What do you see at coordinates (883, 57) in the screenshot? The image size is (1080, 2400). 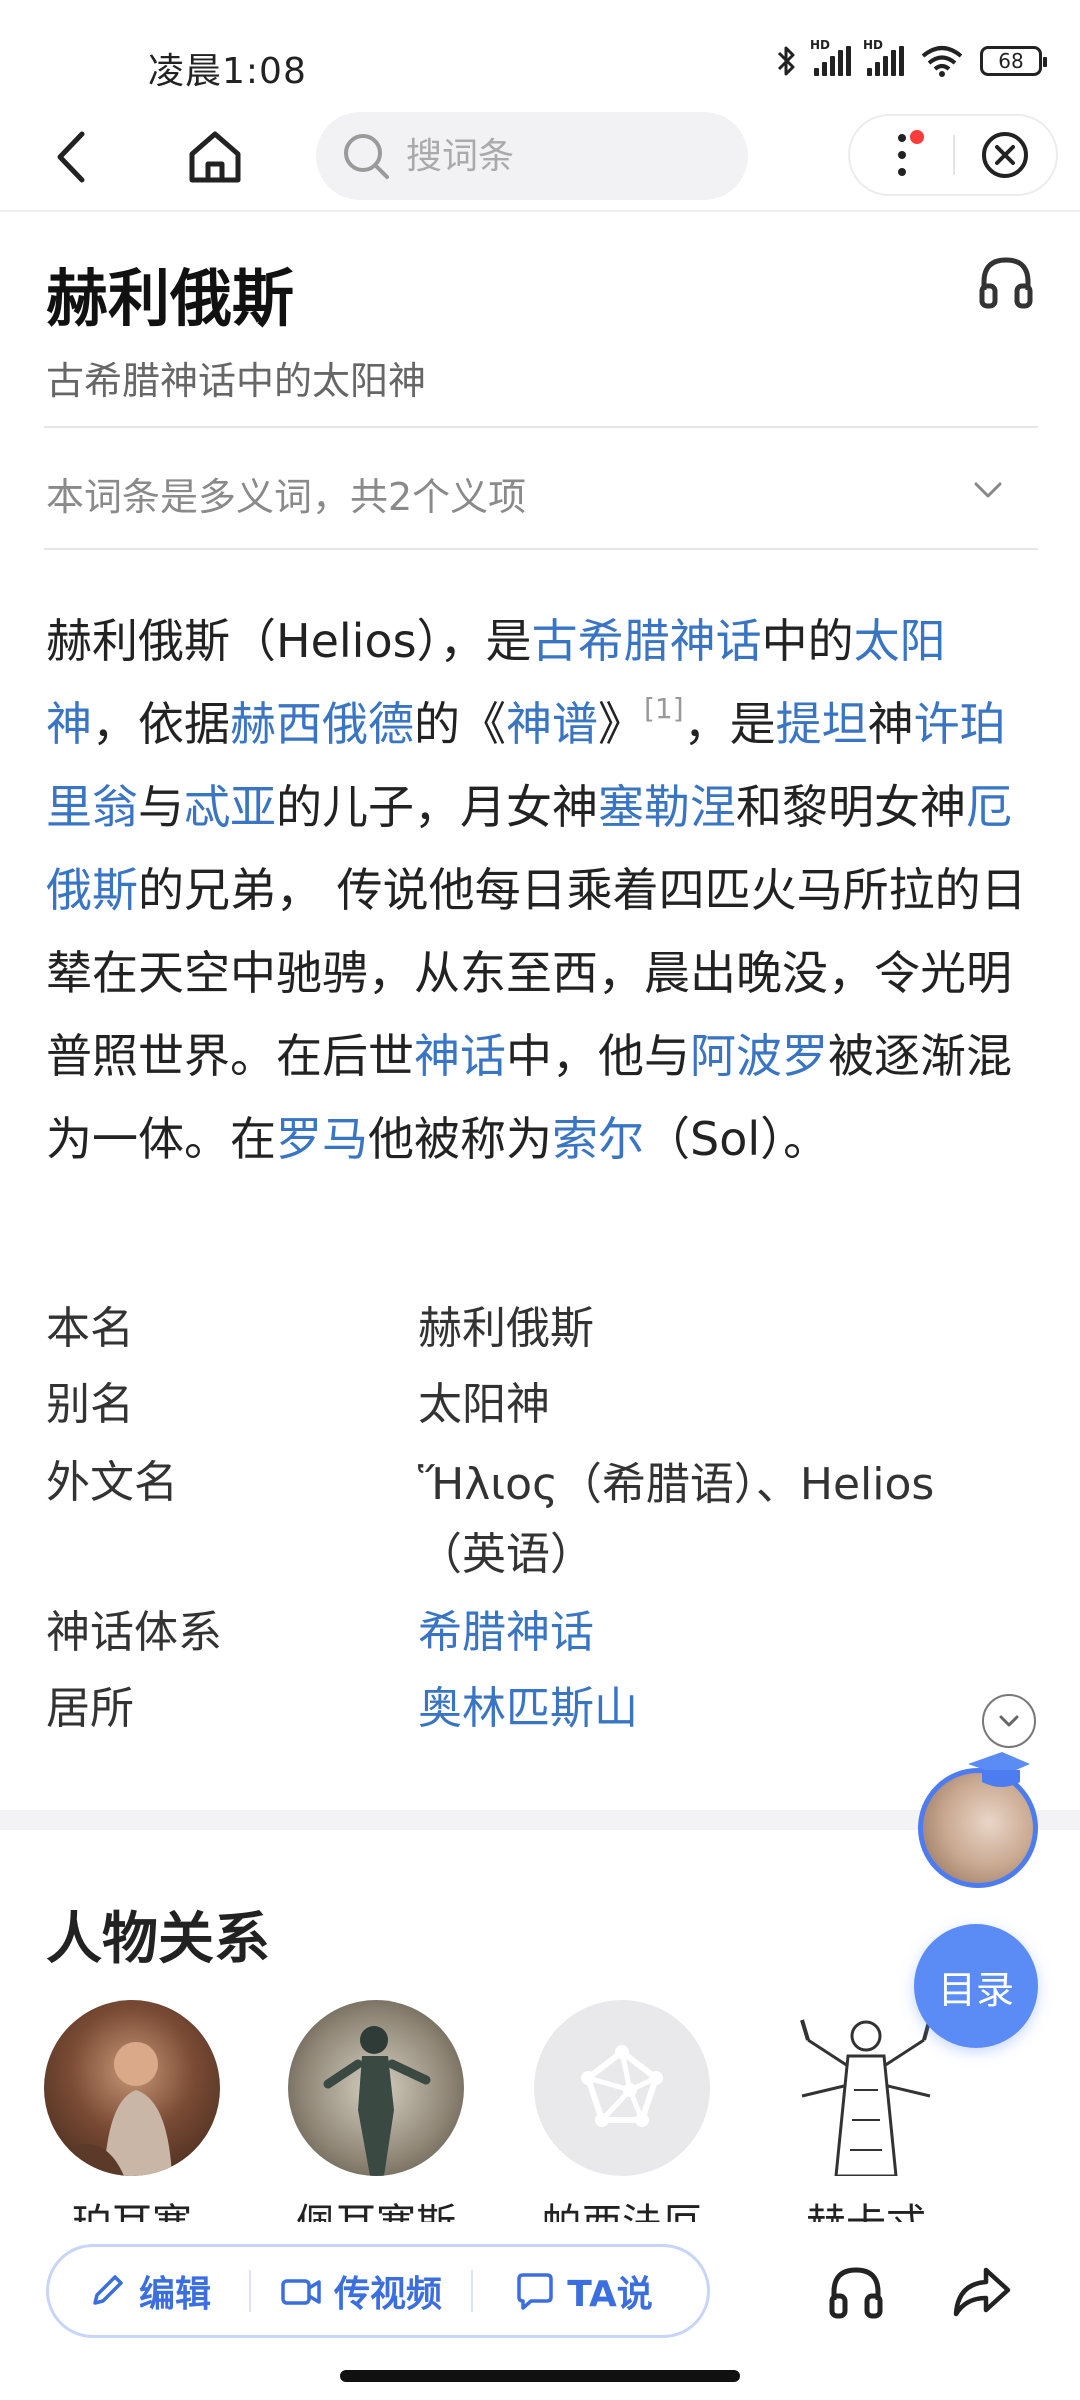 I see `signal-icon-2: HD` at bounding box center [883, 57].